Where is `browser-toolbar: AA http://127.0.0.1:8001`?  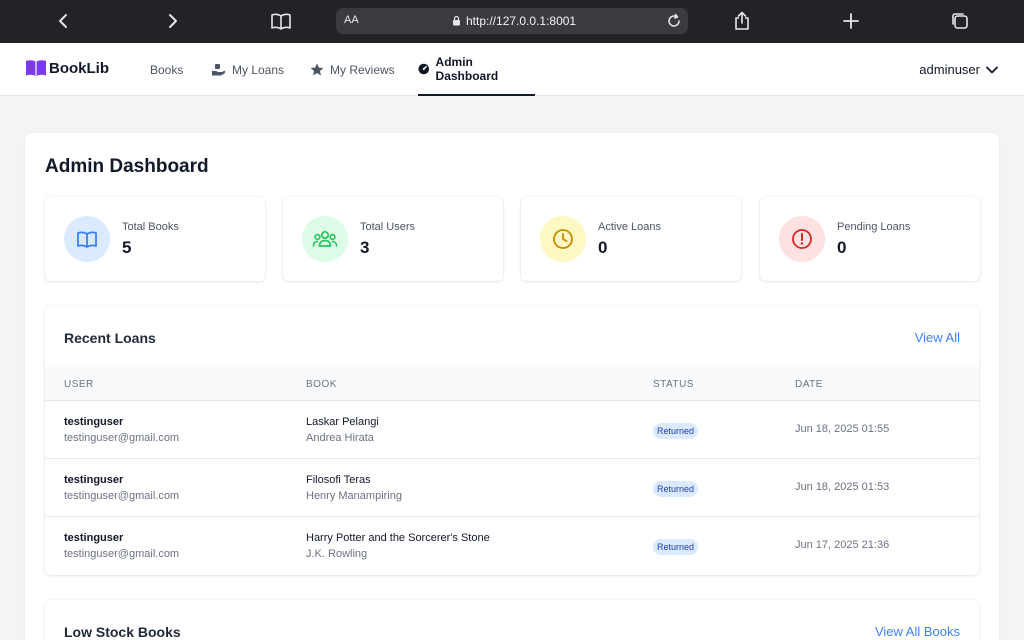
browser-toolbar: AA http://127.0.0.1:8001 is located at coordinates (512, 21).